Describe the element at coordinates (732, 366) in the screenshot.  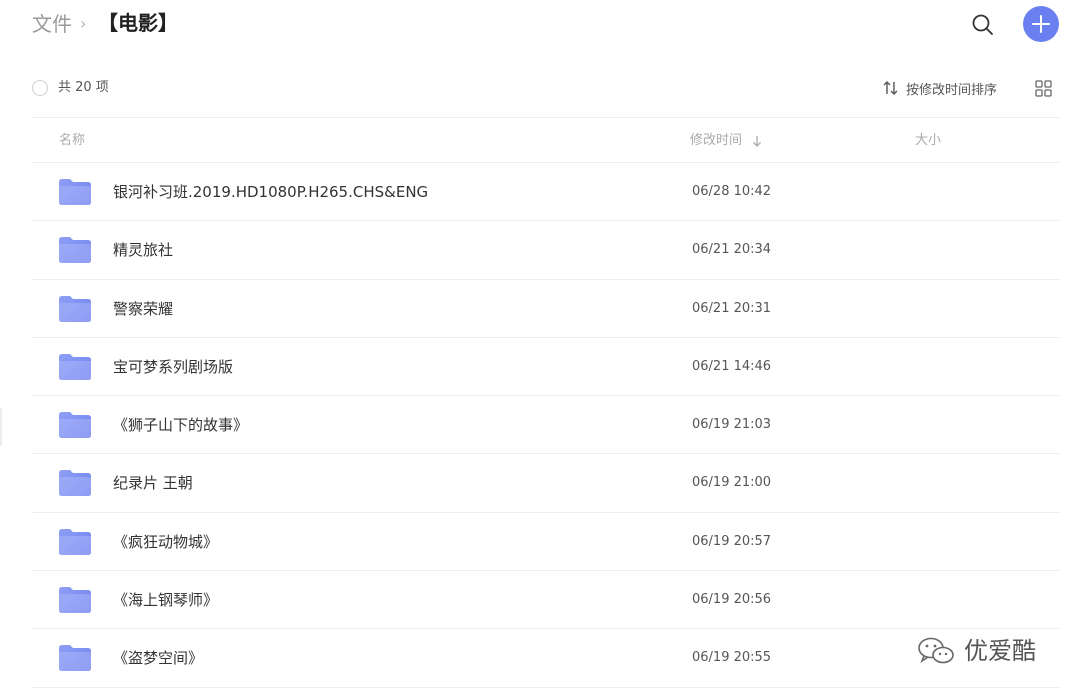
I see `file-modified-time: 06/21 14:46` at that location.